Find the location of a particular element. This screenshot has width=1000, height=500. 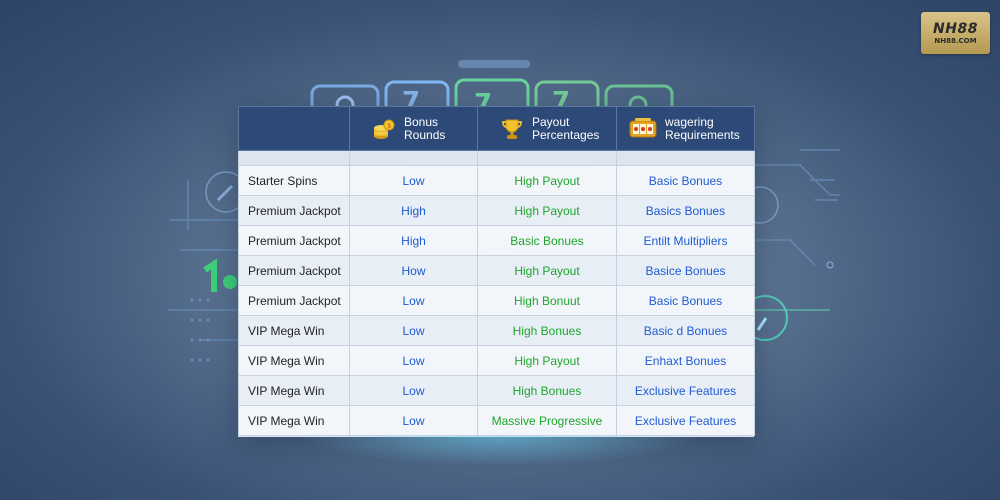

header-wagering-requirements: wagering Requirements is located at coordinates (685, 128).